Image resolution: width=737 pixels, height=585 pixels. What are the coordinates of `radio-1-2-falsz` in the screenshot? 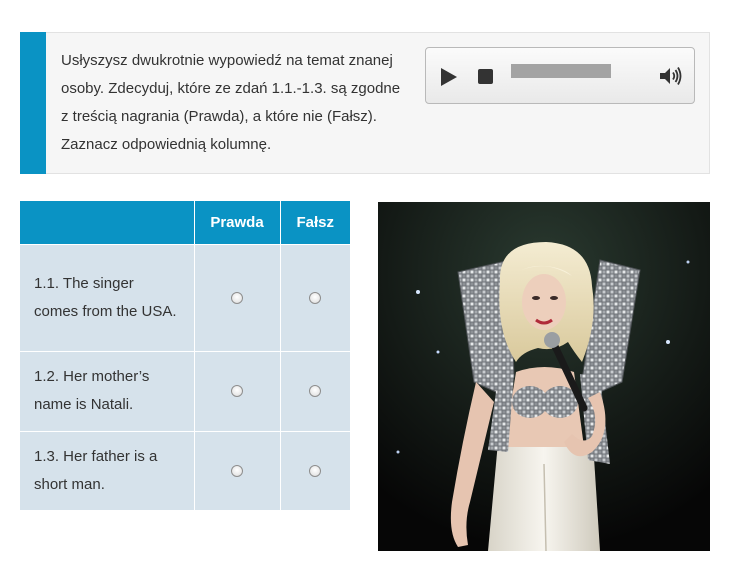 It's located at (315, 391).